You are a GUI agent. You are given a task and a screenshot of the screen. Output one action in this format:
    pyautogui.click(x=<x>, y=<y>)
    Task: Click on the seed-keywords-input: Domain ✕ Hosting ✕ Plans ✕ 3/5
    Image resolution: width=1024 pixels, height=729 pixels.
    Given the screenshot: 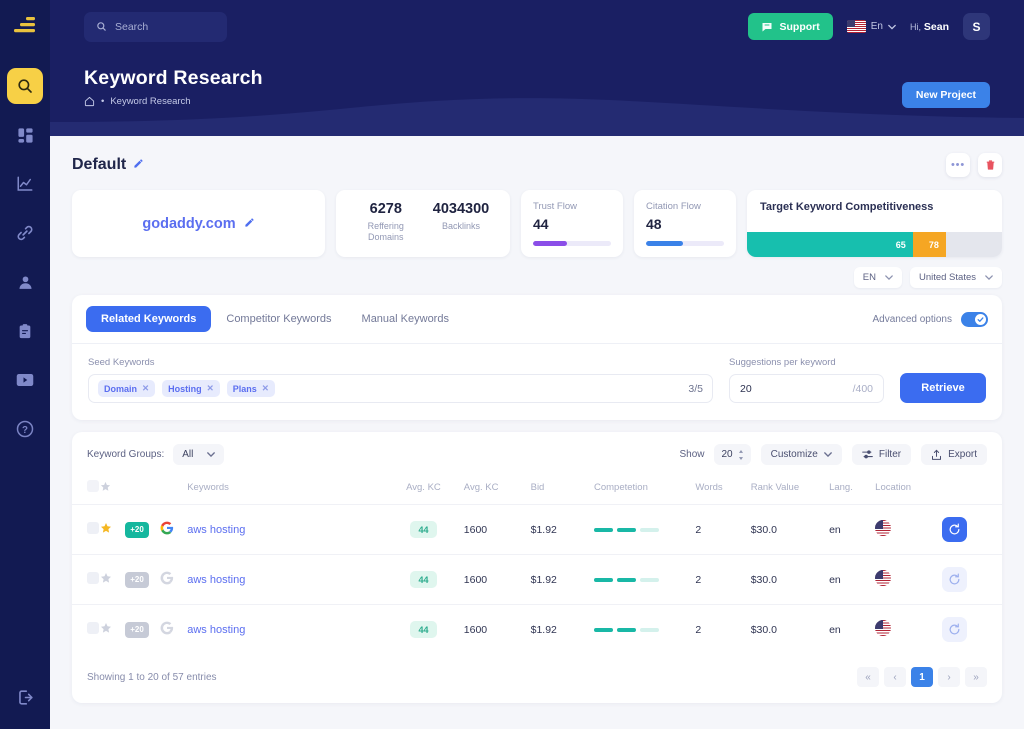 What is the action you would take?
    pyautogui.click(x=400, y=388)
    